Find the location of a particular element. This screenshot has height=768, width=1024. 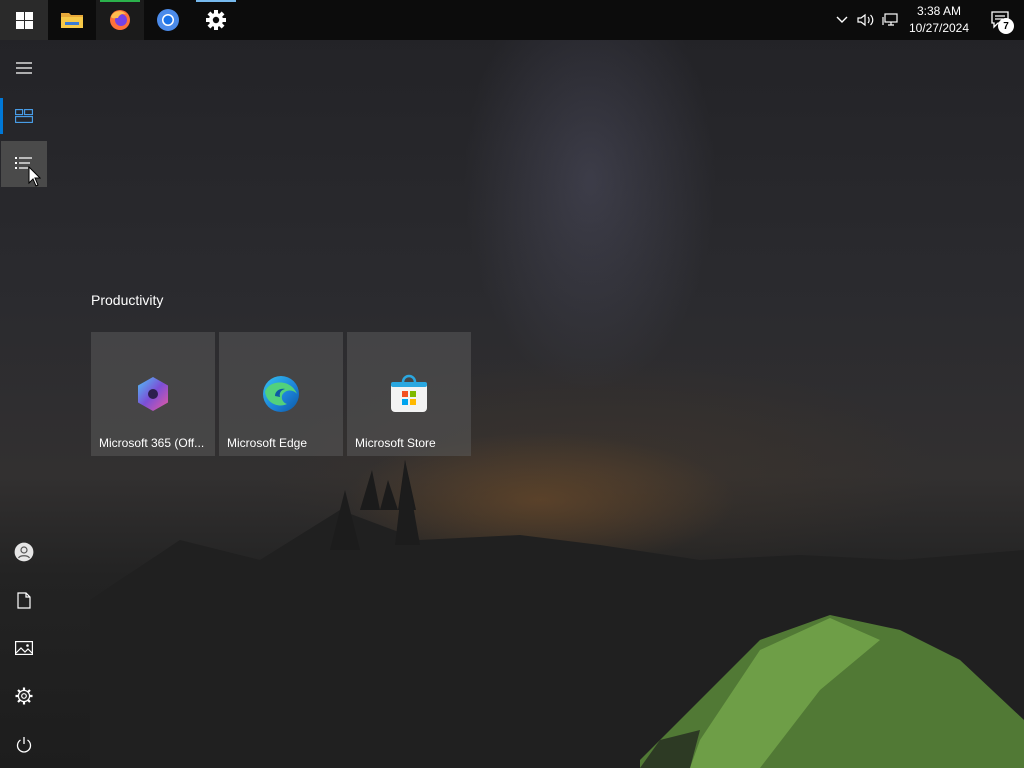

expand-menu-button is located at coordinates (24, 68).